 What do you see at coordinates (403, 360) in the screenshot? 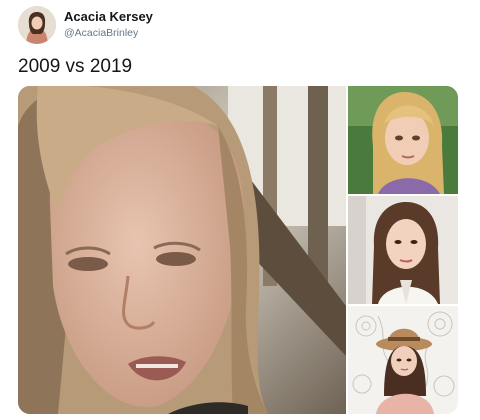
I see `photo-woman-2019-hat` at bounding box center [403, 360].